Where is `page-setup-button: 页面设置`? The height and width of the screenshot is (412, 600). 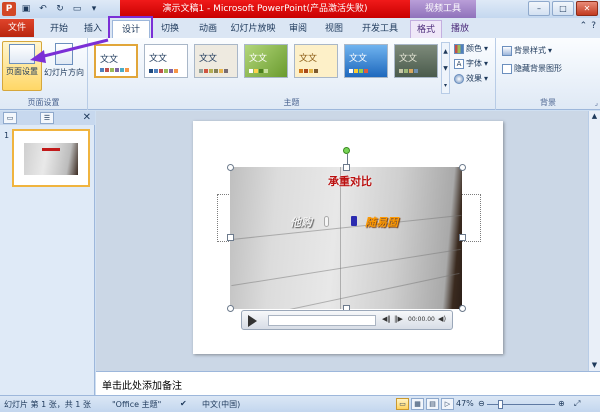 page-setup-button: 页面设置 is located at coordinates (22, 66).